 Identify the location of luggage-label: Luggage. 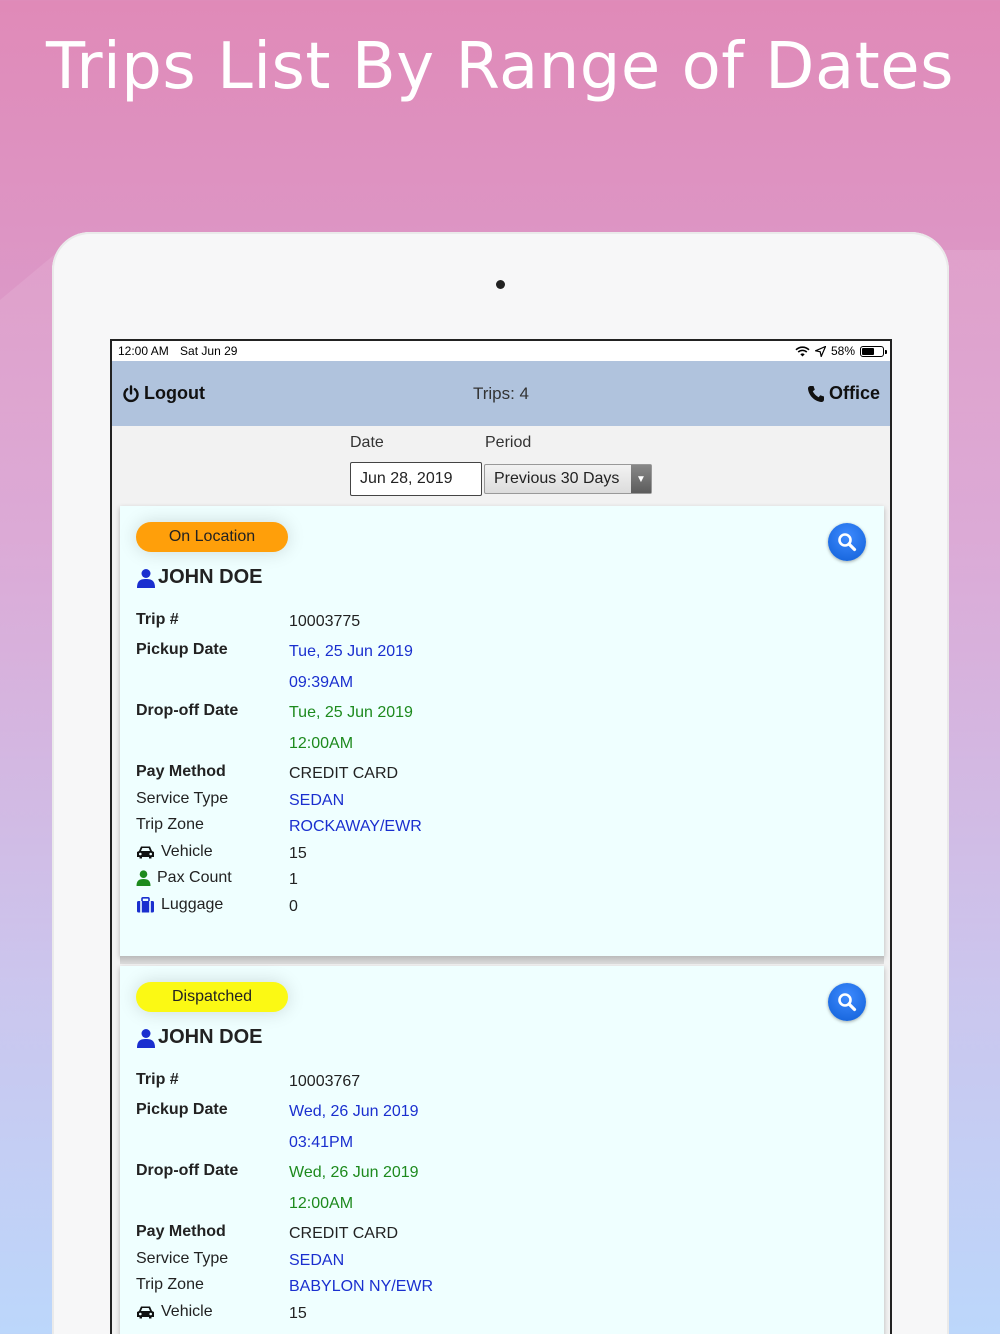
(192, 904).